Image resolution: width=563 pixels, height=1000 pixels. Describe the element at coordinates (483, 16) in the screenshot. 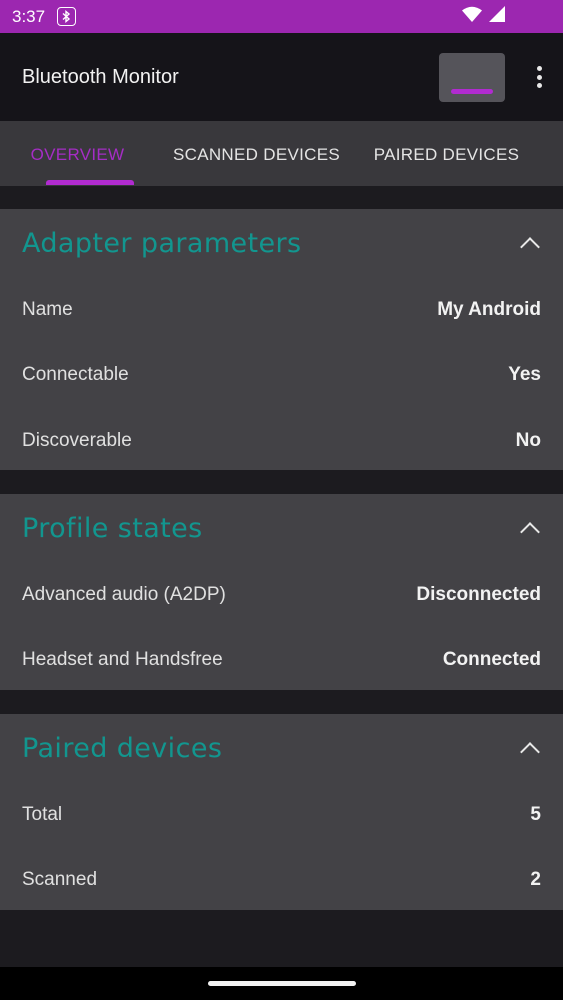

I see `status-right-icons` at that location.